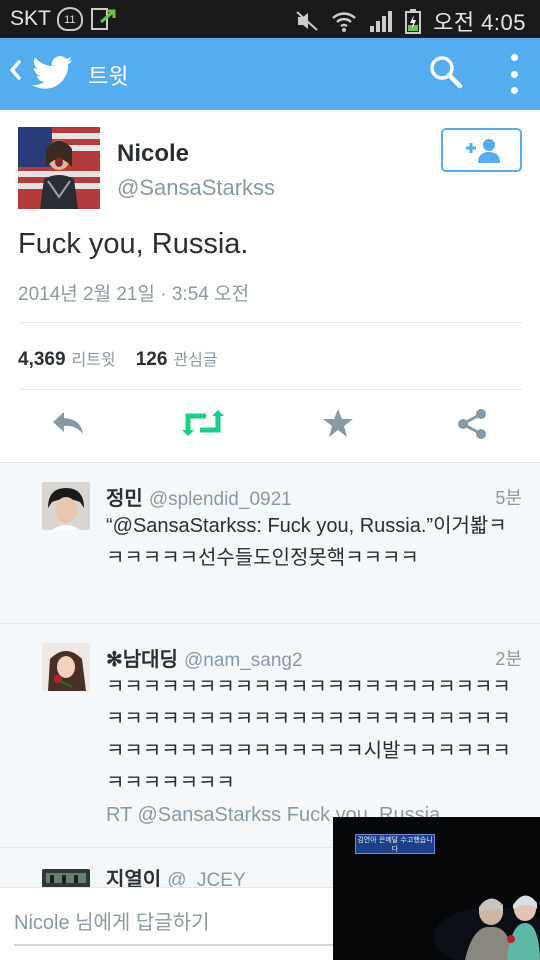  What do you see at coordinates (153, 154) in the screenshot?
I see `user-name: Nicole` at bounding box center [153, 154].